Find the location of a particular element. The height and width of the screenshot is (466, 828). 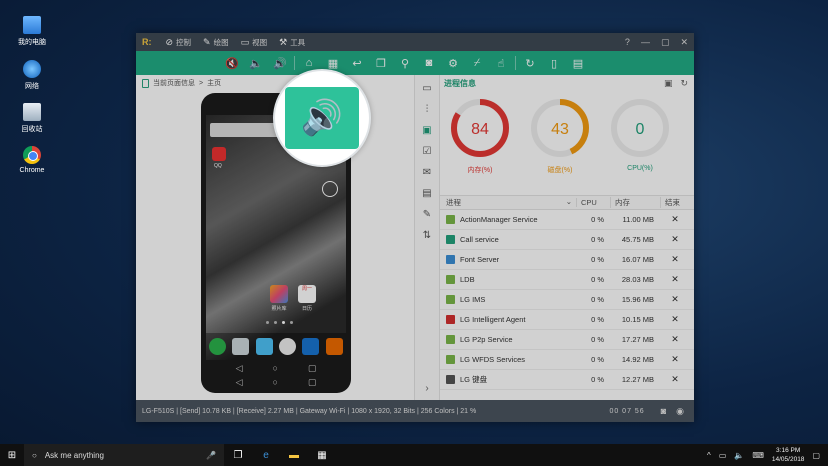

calendar-app-icon: 周一 is located at coordinates (307, 294).